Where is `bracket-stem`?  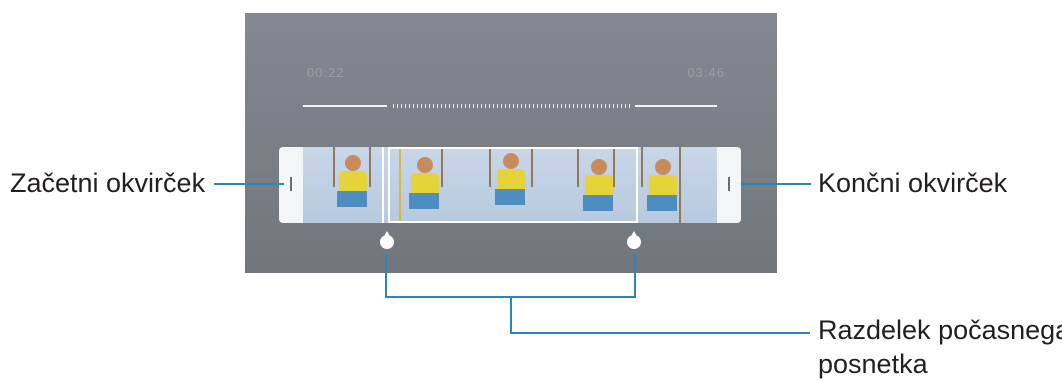
bracket-stem is located at coordinates (511, 315).